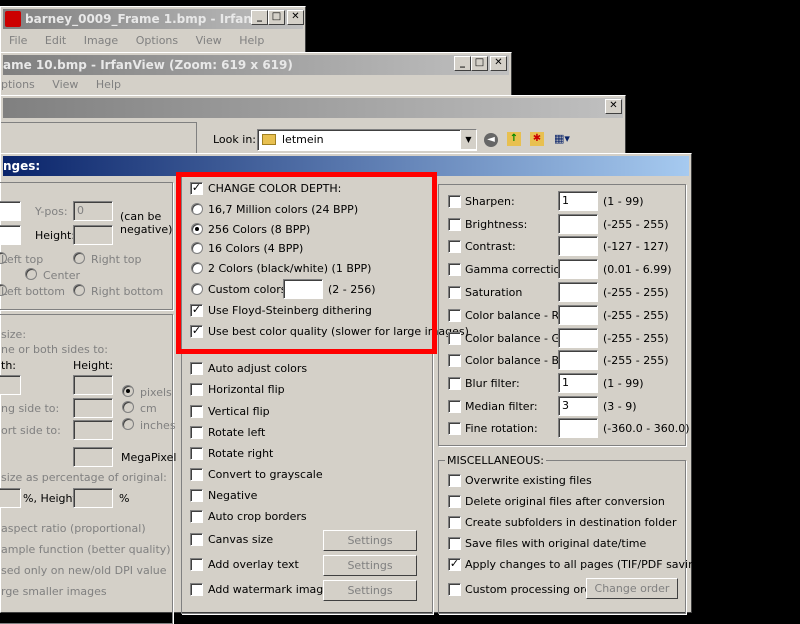 The height and width of the screenshot is (624, 800). What do you see at coordinates (578, 338) in the screenshot?
I see `color-balance-g-field` at bounding box center [578, 338].